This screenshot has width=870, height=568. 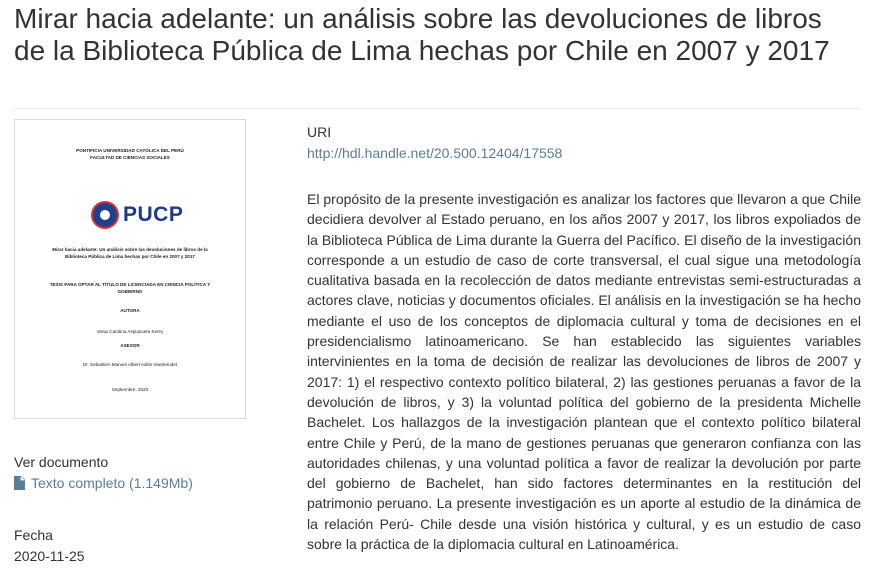 I want to click on file-icon, so click(x=19, y=485).